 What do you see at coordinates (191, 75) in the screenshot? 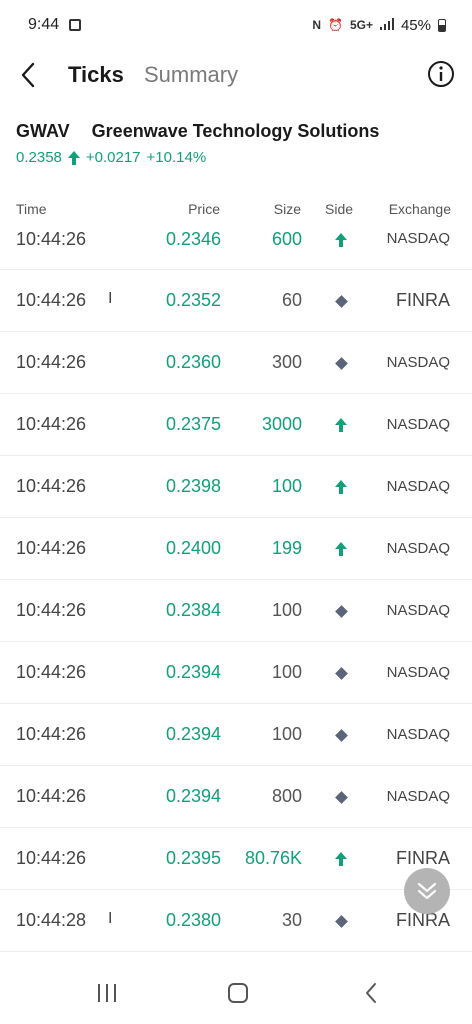
I see `tab-summary: Summary` at bounding box center [191, 75].